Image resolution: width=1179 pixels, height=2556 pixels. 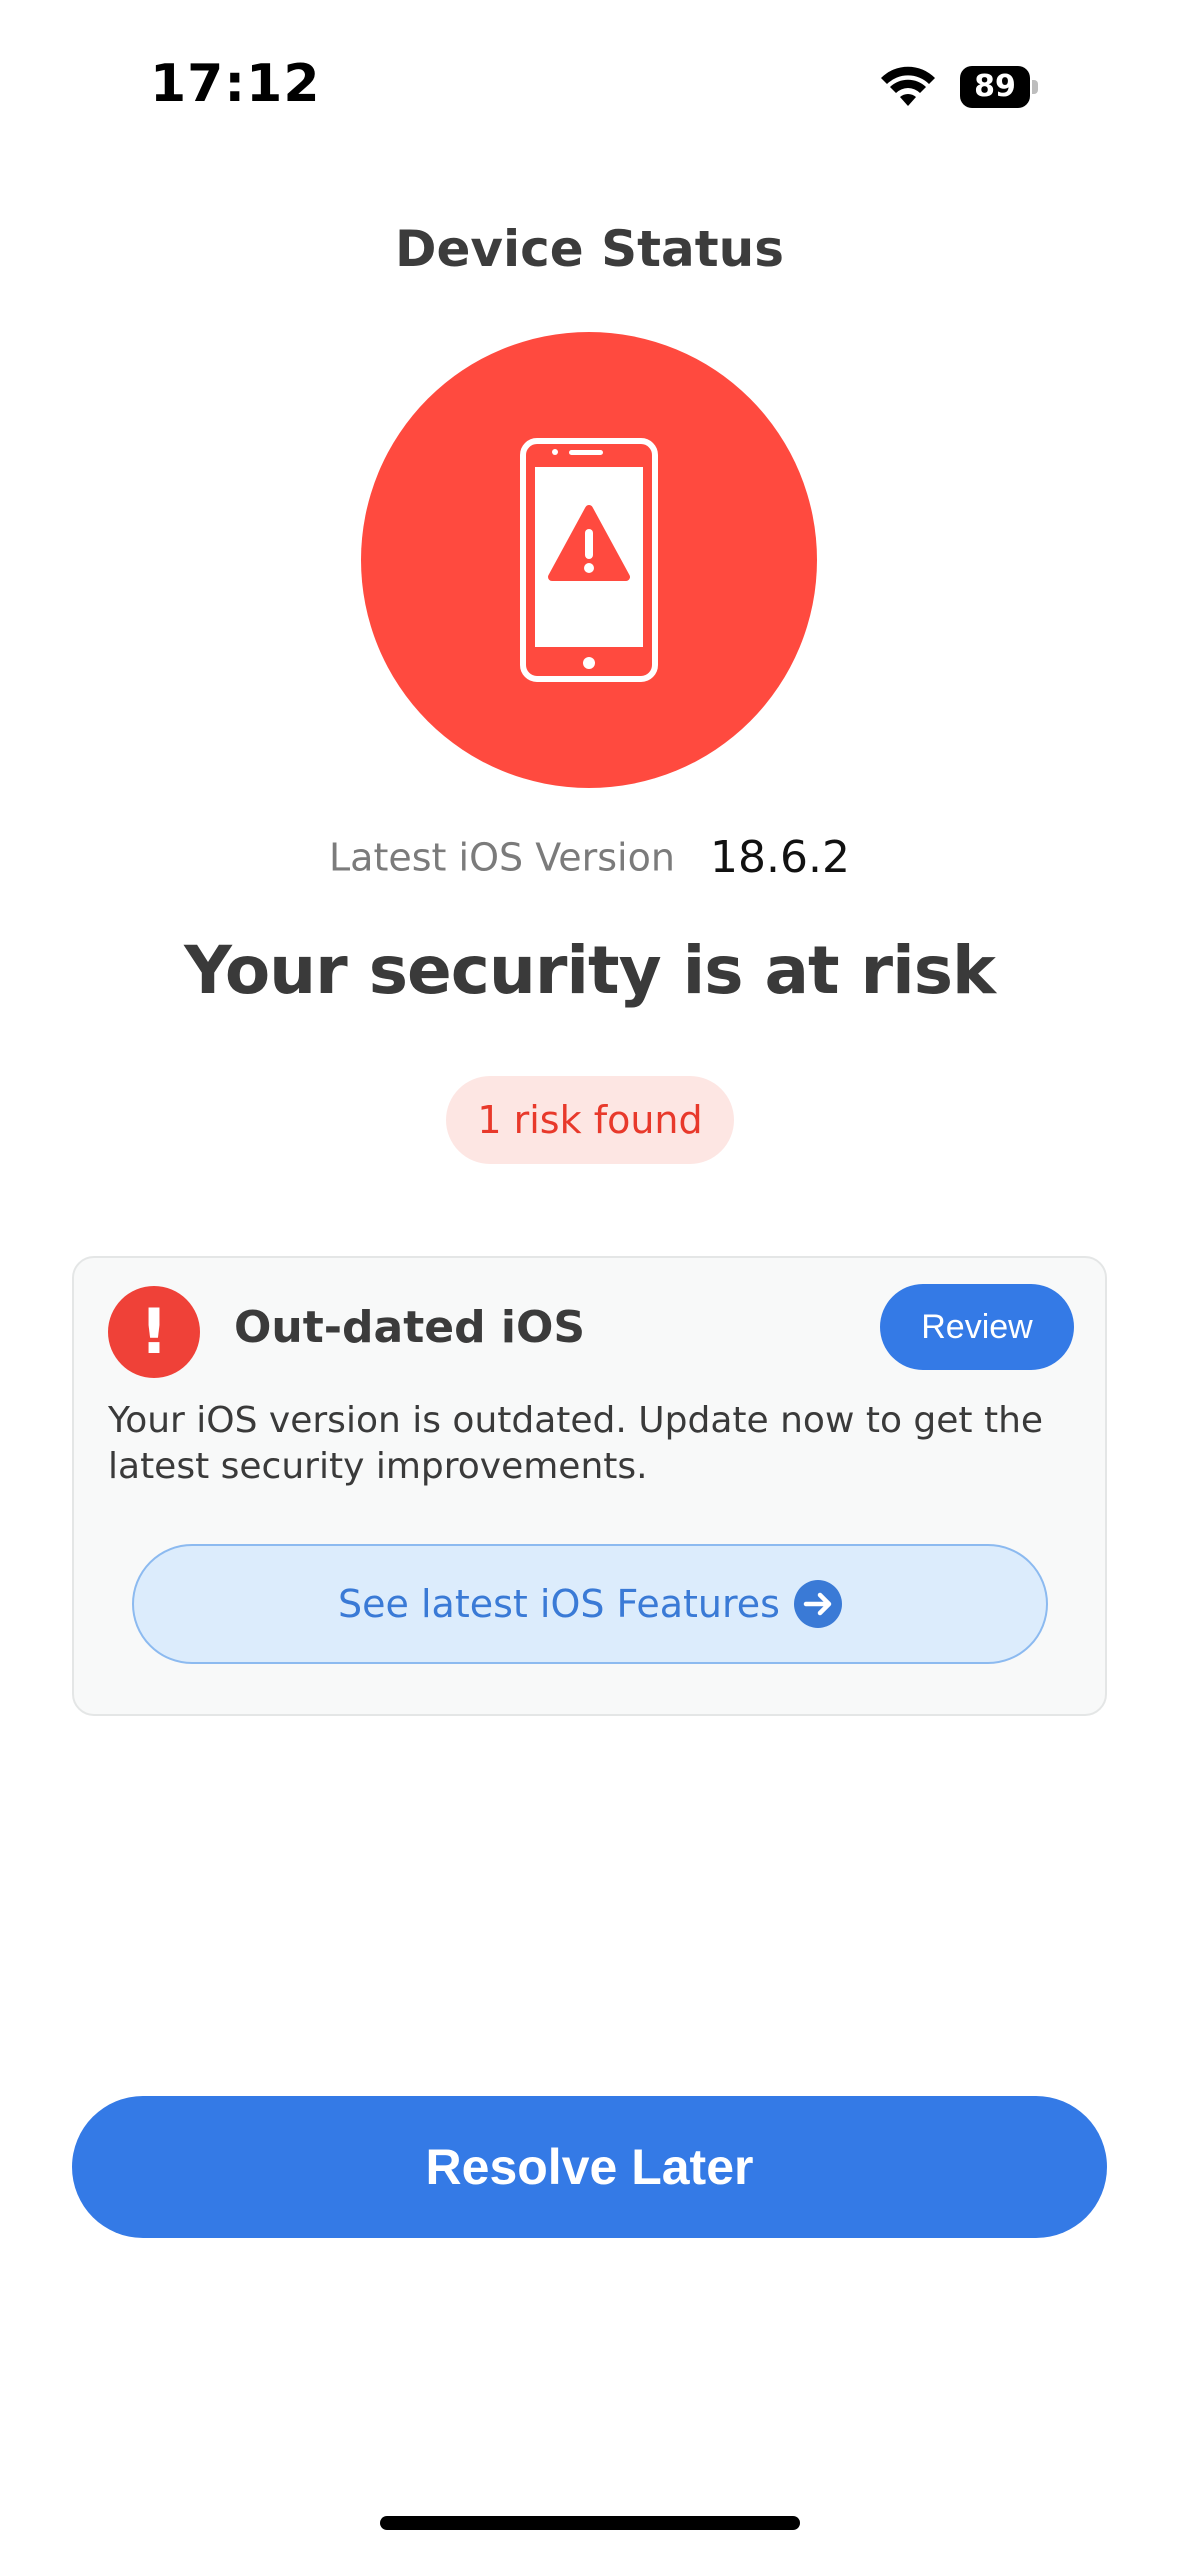 What do you see at coordinates (502, 857) in the screenshot?
I see `ios-version-label: Latest iOS Version` at bounding box center [502, 857].